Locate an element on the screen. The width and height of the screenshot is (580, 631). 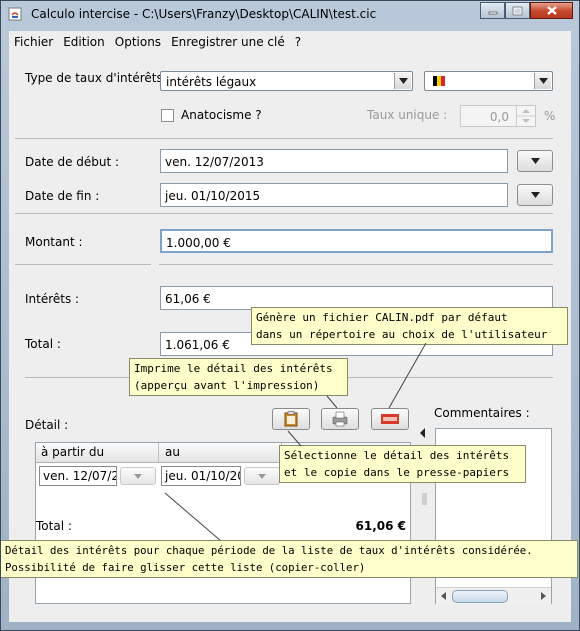
minimize-button is located at coordinates (492, 10).